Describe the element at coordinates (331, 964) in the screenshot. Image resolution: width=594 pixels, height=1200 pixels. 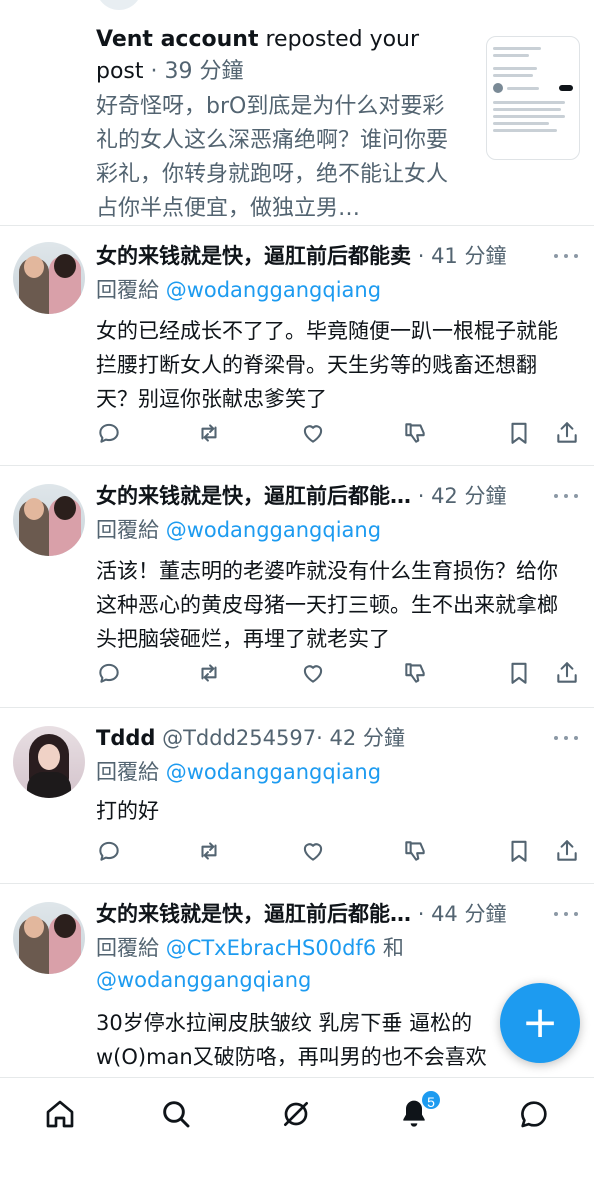
I see `reply-context: 回覆給 @CTxEbracHS00df6 和 @wodanggangqiang` at that location.